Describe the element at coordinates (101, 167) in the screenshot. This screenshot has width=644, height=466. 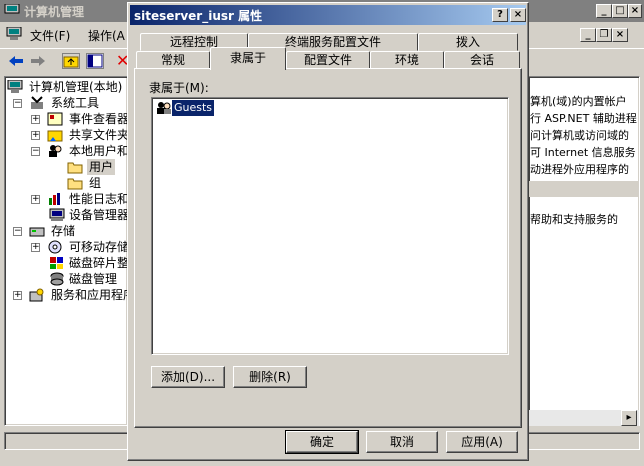
I see `tree-label: 用户` at that location.